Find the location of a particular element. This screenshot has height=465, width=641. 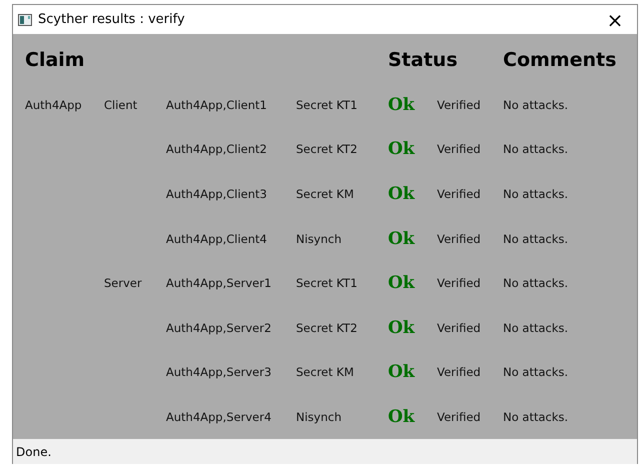

role-name: Server is located at coordinates (123, 283).